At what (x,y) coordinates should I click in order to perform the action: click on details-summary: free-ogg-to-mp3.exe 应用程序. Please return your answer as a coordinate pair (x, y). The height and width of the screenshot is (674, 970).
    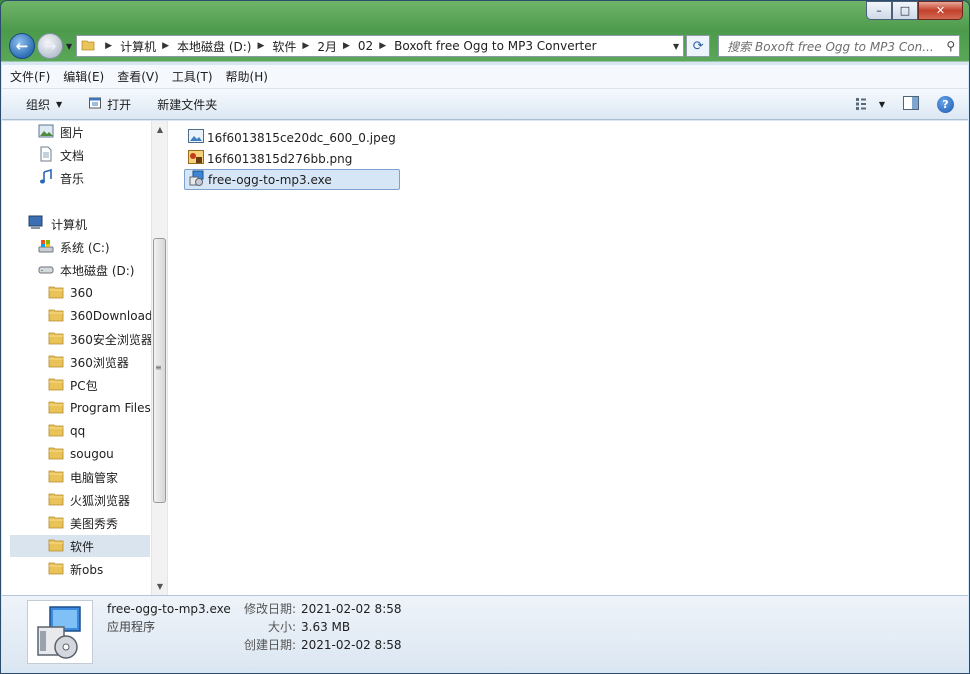
    Looking at the image, I should click on (169, 618).